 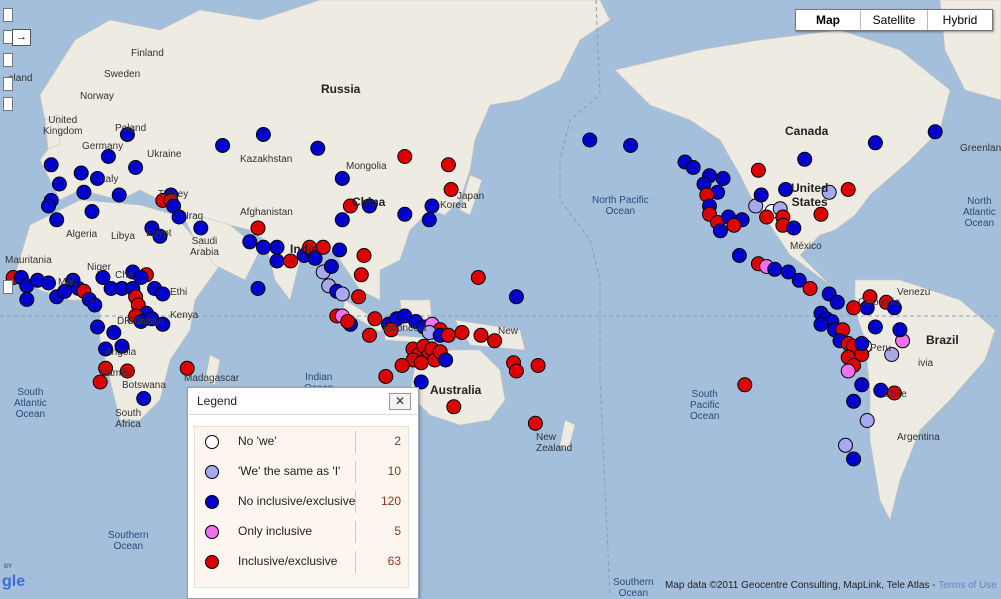 I want to click on pan-control-up, so click(x=8, y=15).